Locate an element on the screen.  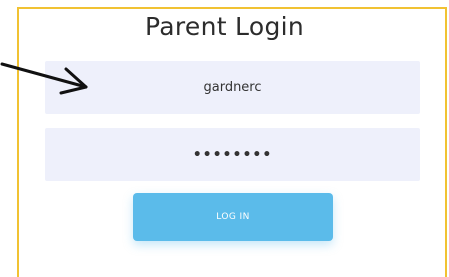
password-value: •••••••• is located at coordinates (232, 154).